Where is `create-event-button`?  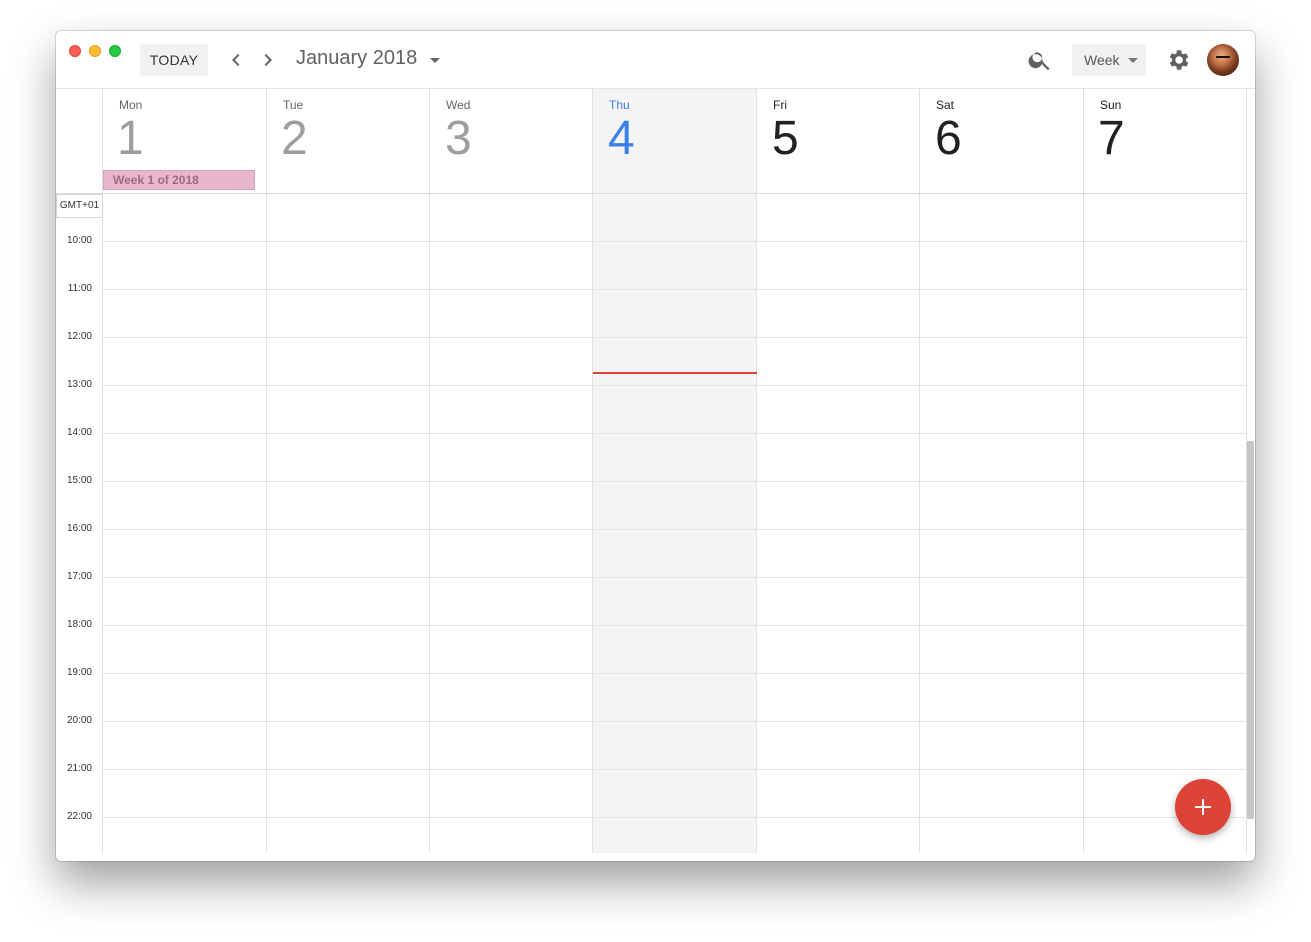
create-event-button is located at coordinates (1203, 807).